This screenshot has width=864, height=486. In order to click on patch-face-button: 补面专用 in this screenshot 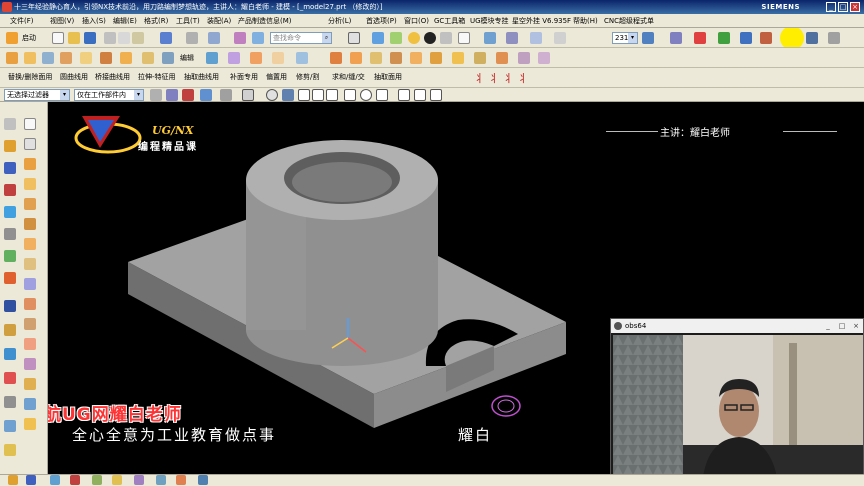, I will do `click(244, 77)`.